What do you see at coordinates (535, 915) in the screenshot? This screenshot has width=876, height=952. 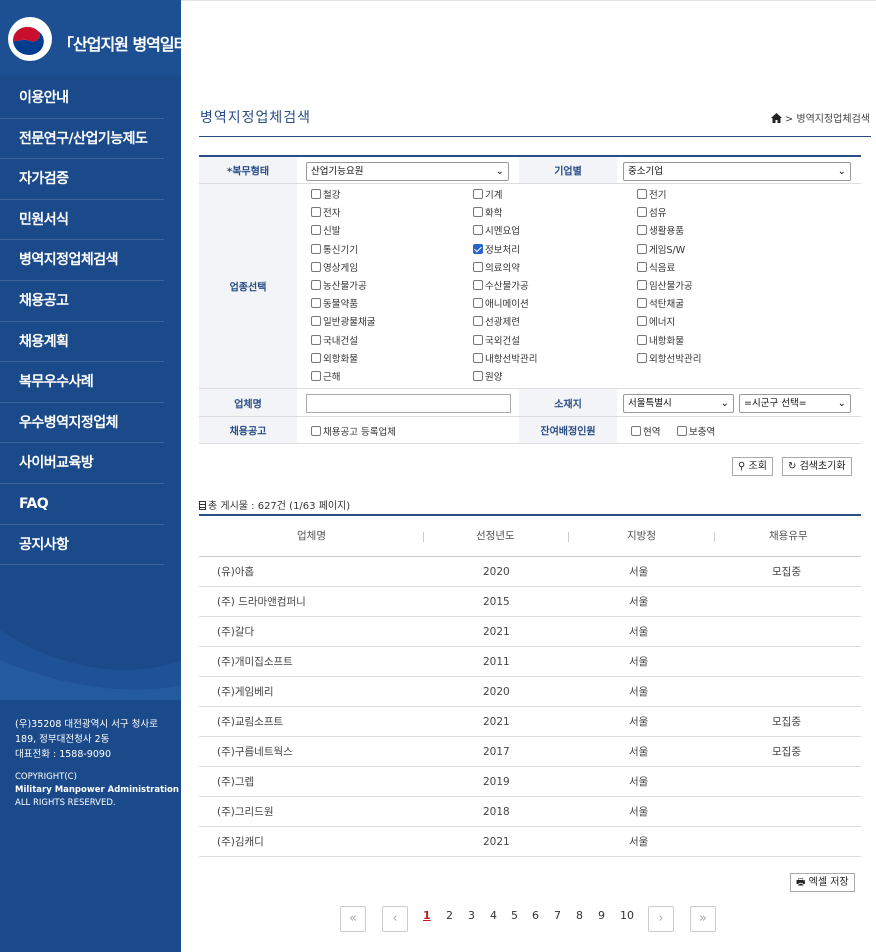 I see `page-number: 6` at bounding box center [535, 915].